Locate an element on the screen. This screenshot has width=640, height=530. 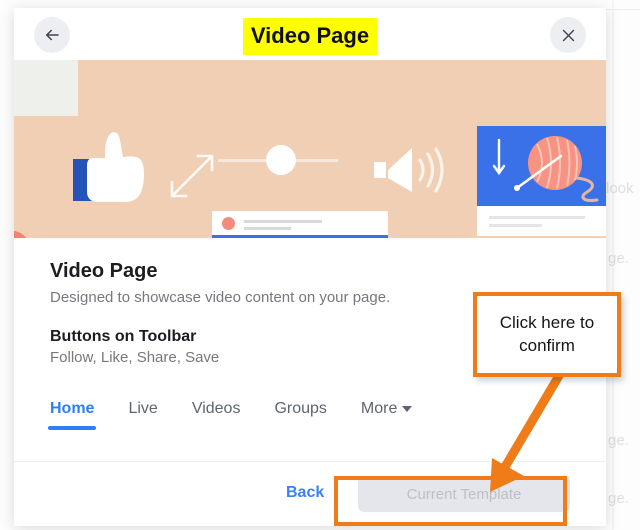
annotation-callout: Click here to confirm is located at coordinates (547, 334).